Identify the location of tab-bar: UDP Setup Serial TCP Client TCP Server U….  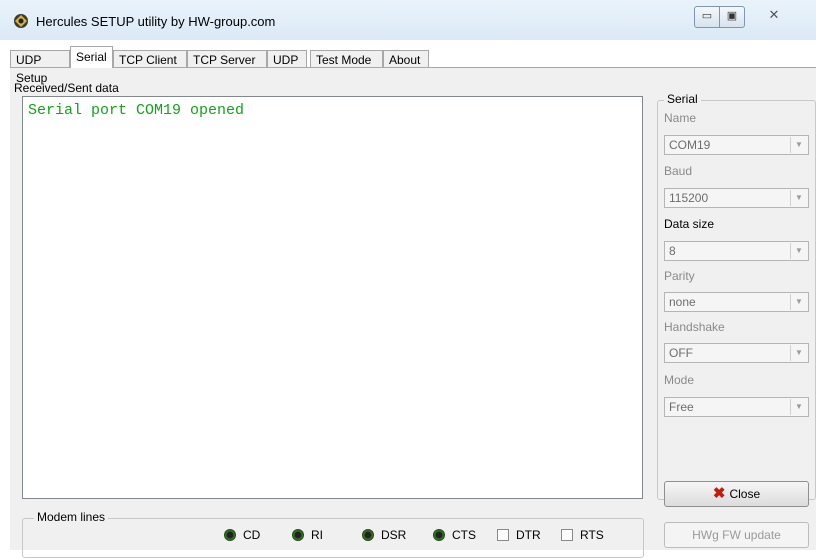
(413, 65).